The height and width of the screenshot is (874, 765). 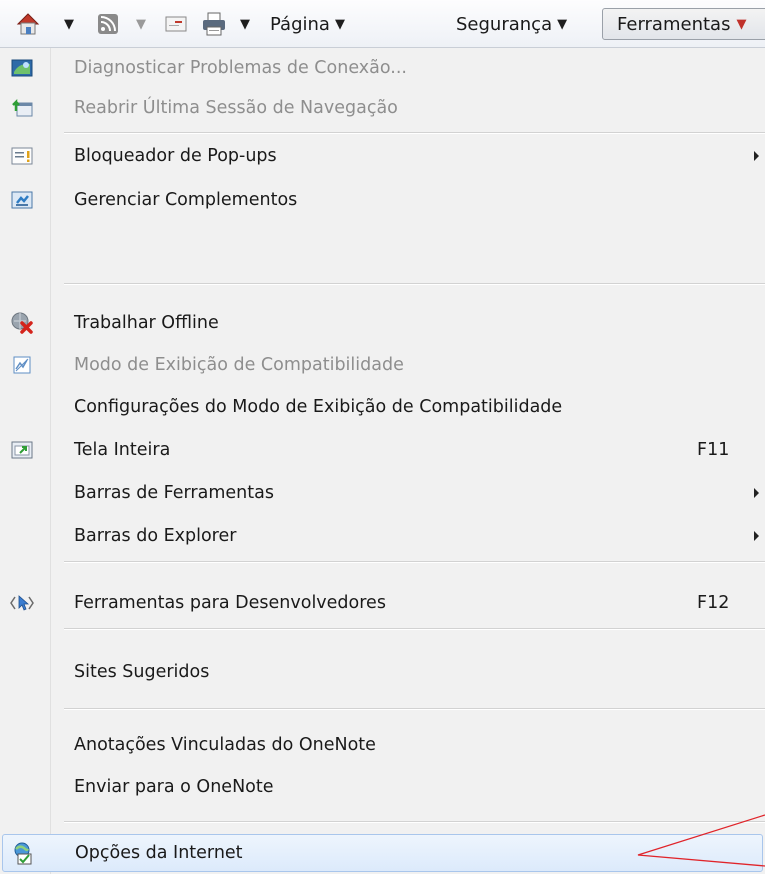 What do you see at coordinates (22, 156) in the screenshot?
I see `popup-blocker-icon` at bounding box center [22, 156].